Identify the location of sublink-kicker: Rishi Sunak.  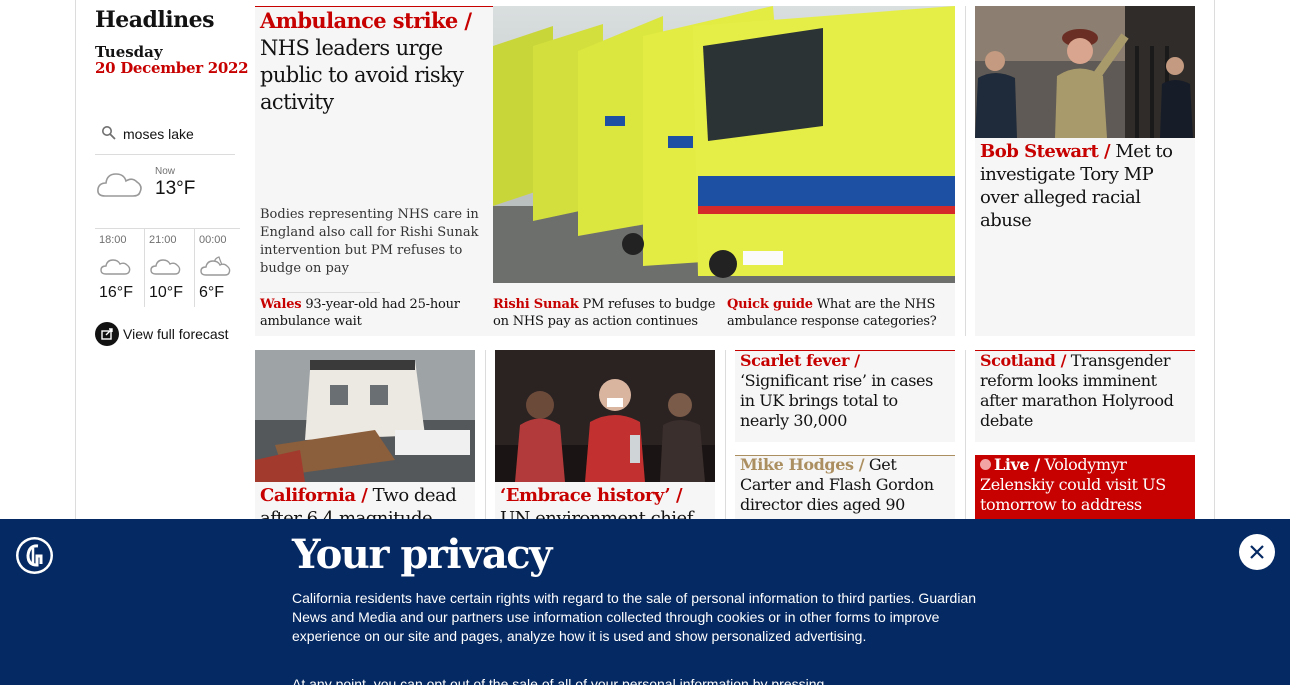
(536, 304).